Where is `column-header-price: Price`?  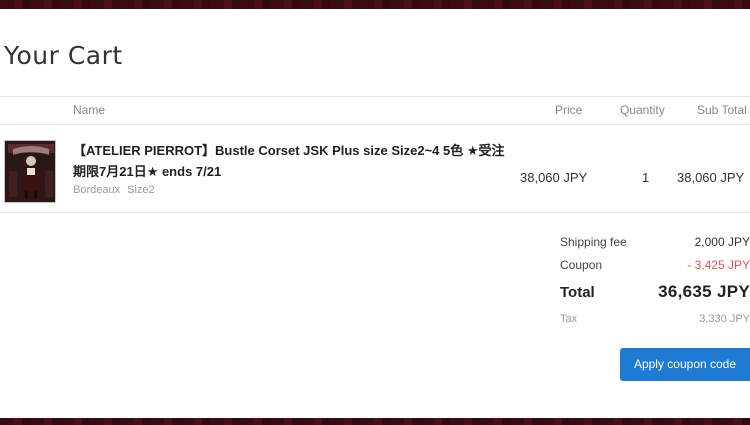 column-header-price: Price is located at coordinates (569, 110).